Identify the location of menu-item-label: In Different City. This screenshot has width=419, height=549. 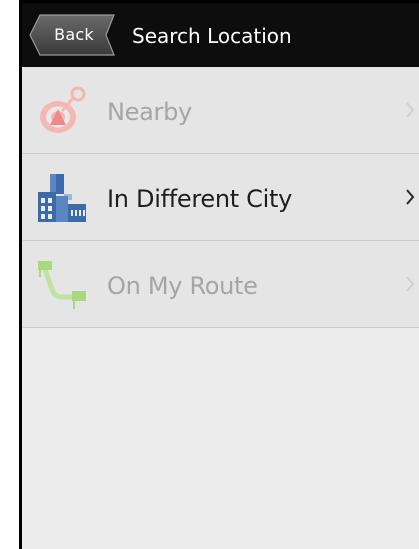
(200, 199).